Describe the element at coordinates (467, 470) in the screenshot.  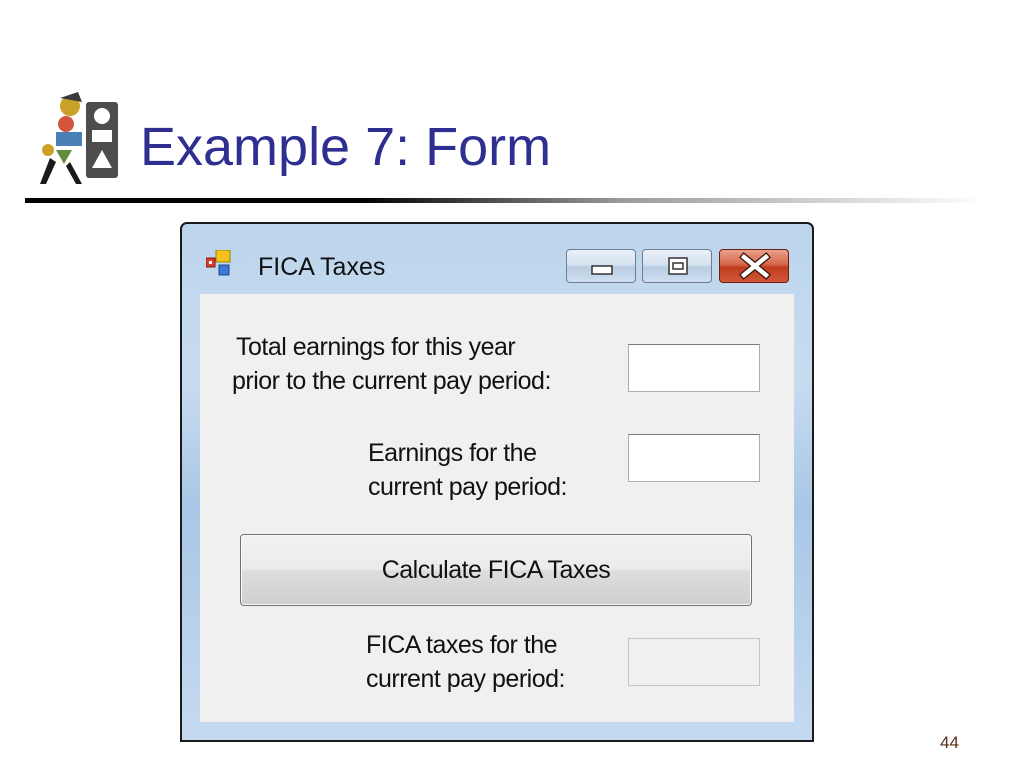
I see `current-earnings-label: Earnings for the current pay period:` at that location.